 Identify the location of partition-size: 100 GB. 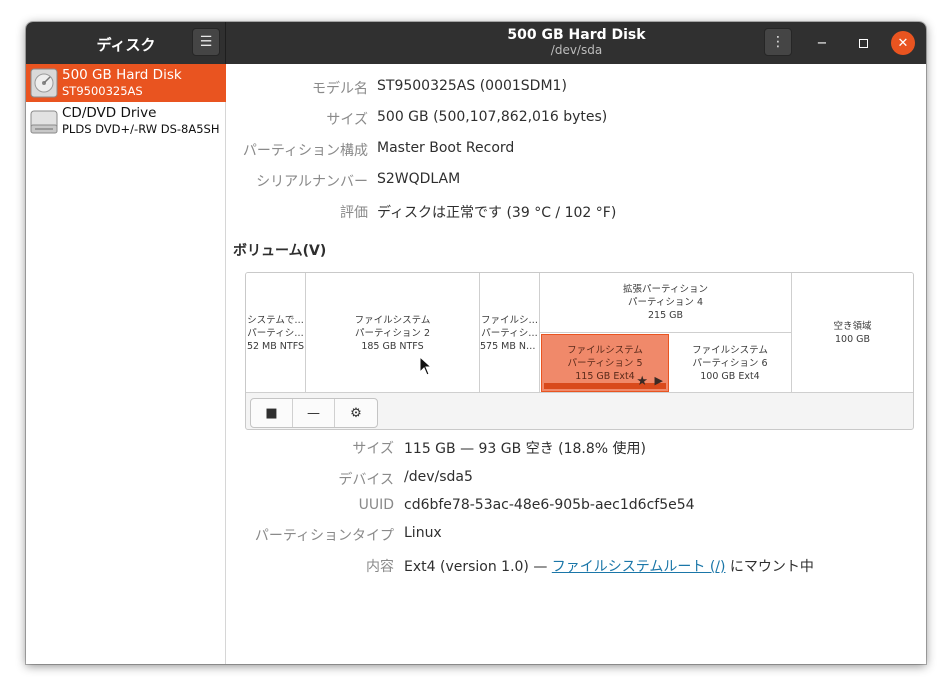
(852, 339).